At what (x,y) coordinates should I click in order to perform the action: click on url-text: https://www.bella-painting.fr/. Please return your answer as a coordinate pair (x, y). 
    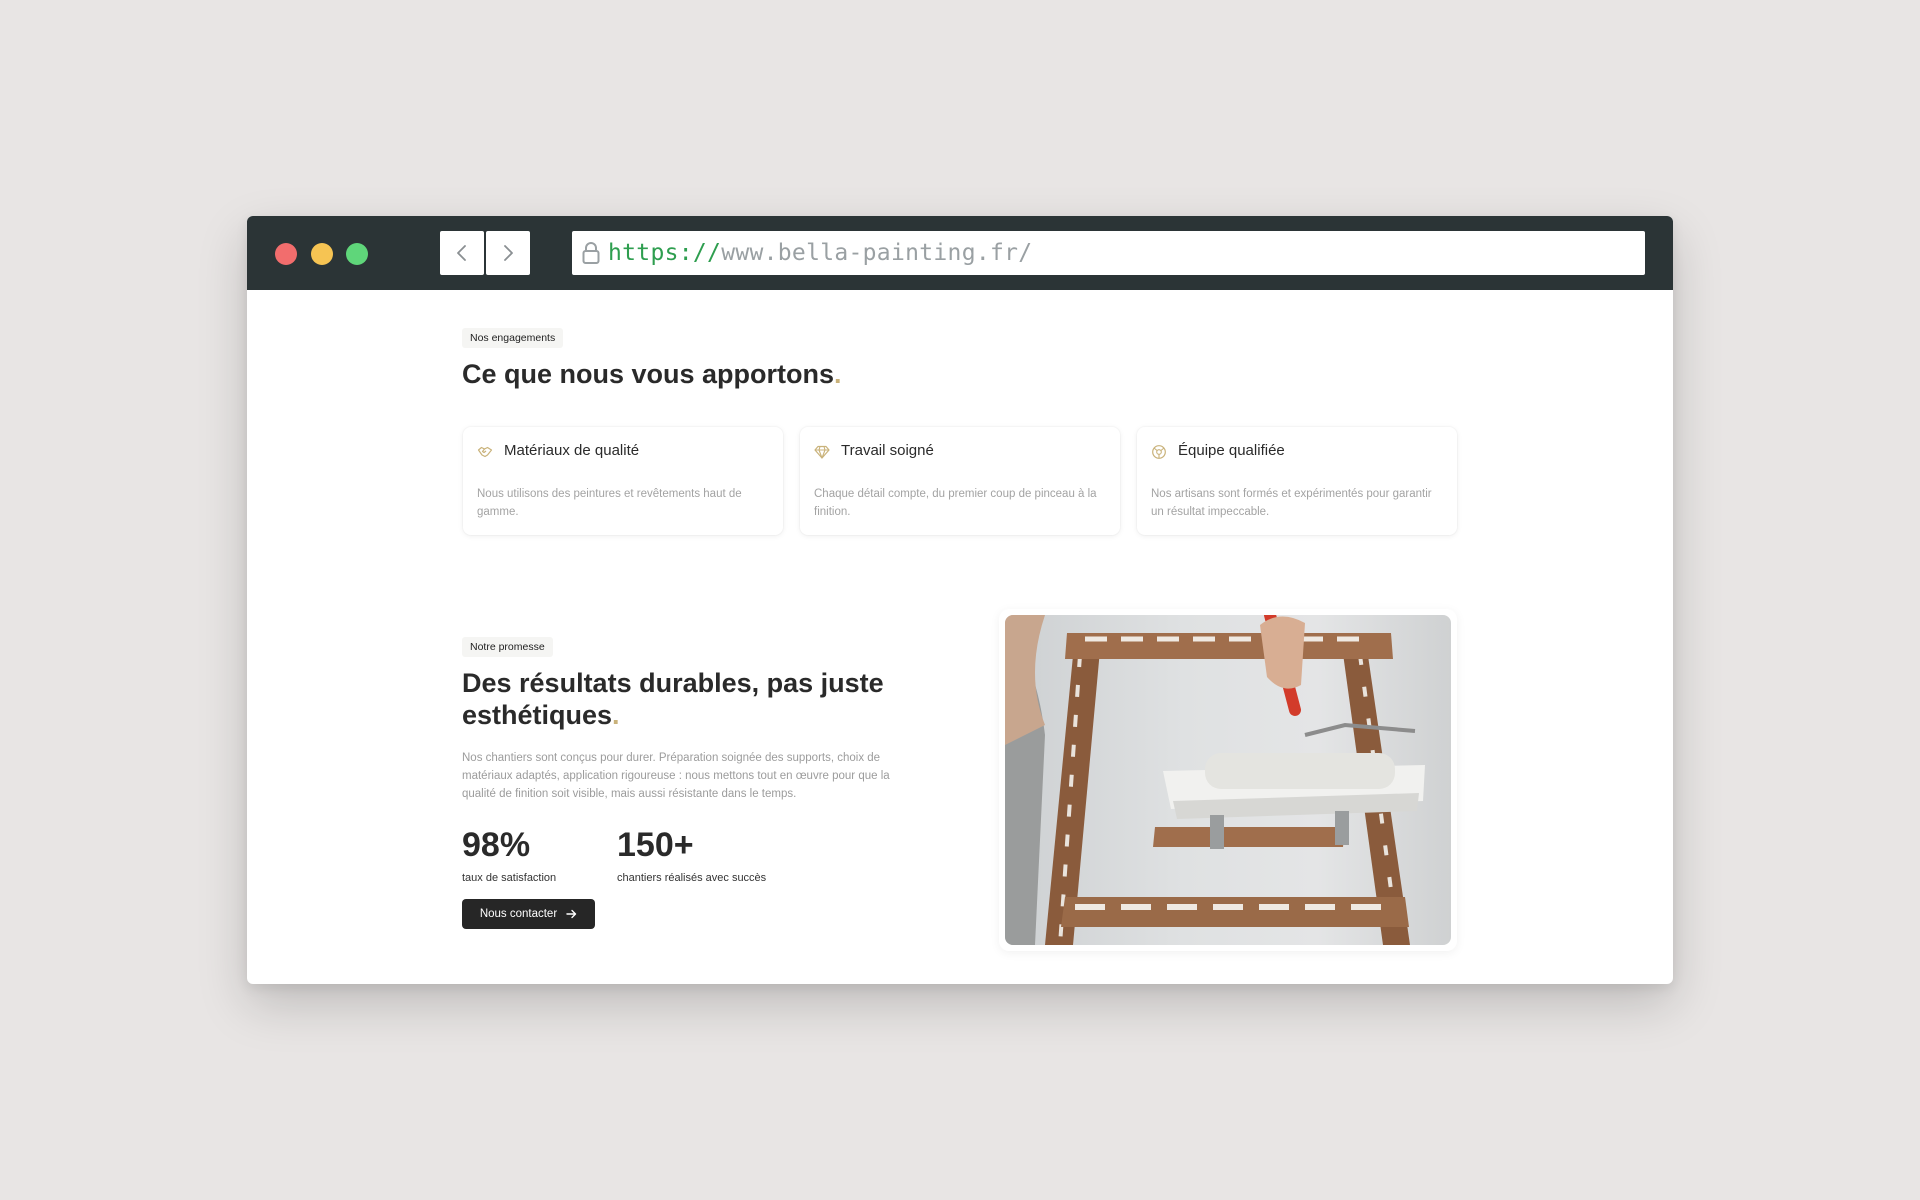
    Looking at the image, I should click on (820, 253).